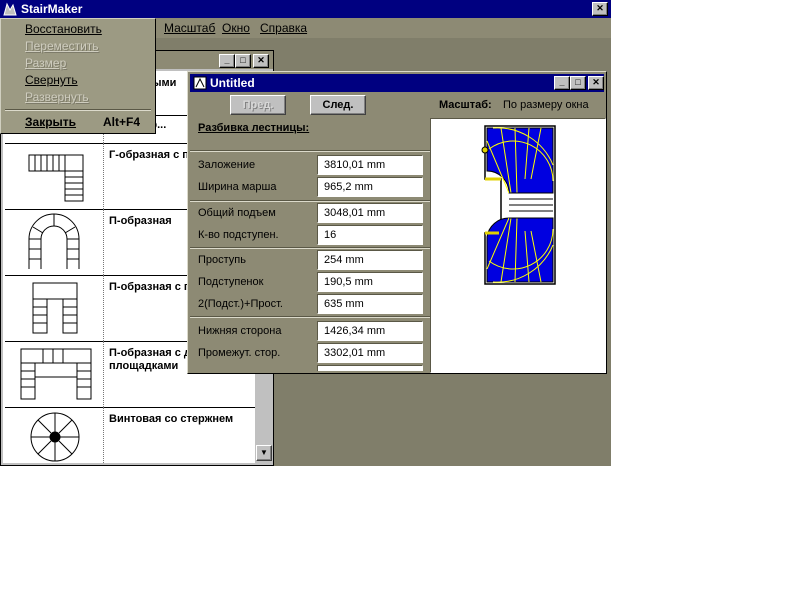 This screenshot has width=800, height=600. I want to click on tread-value: 254 mm, so click(370, 260).